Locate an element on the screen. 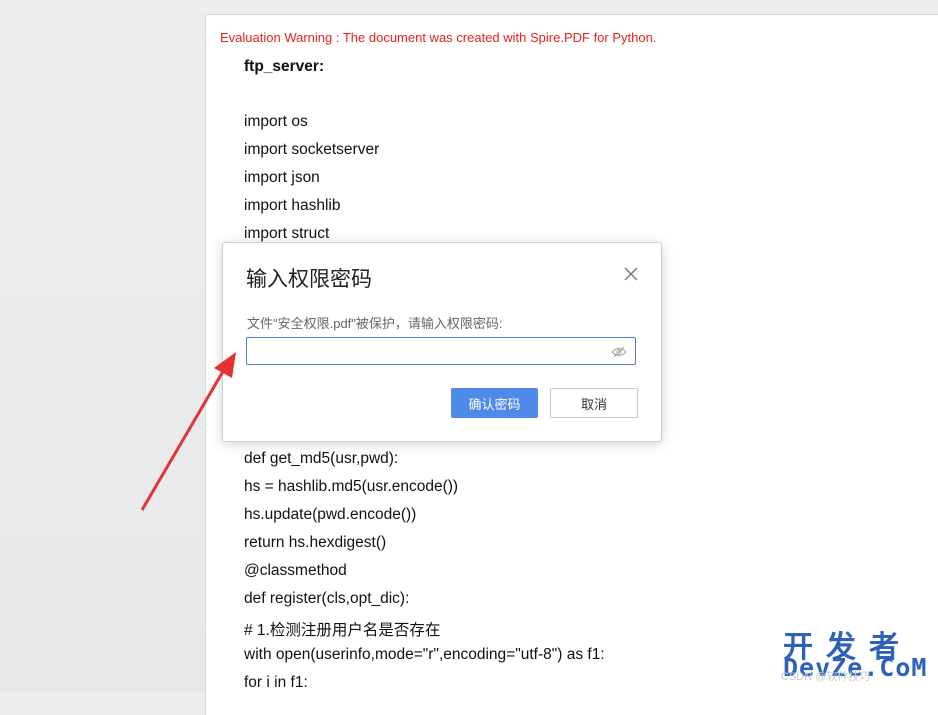  document-heading: ftp_server: is located at coordinates (284, 66).